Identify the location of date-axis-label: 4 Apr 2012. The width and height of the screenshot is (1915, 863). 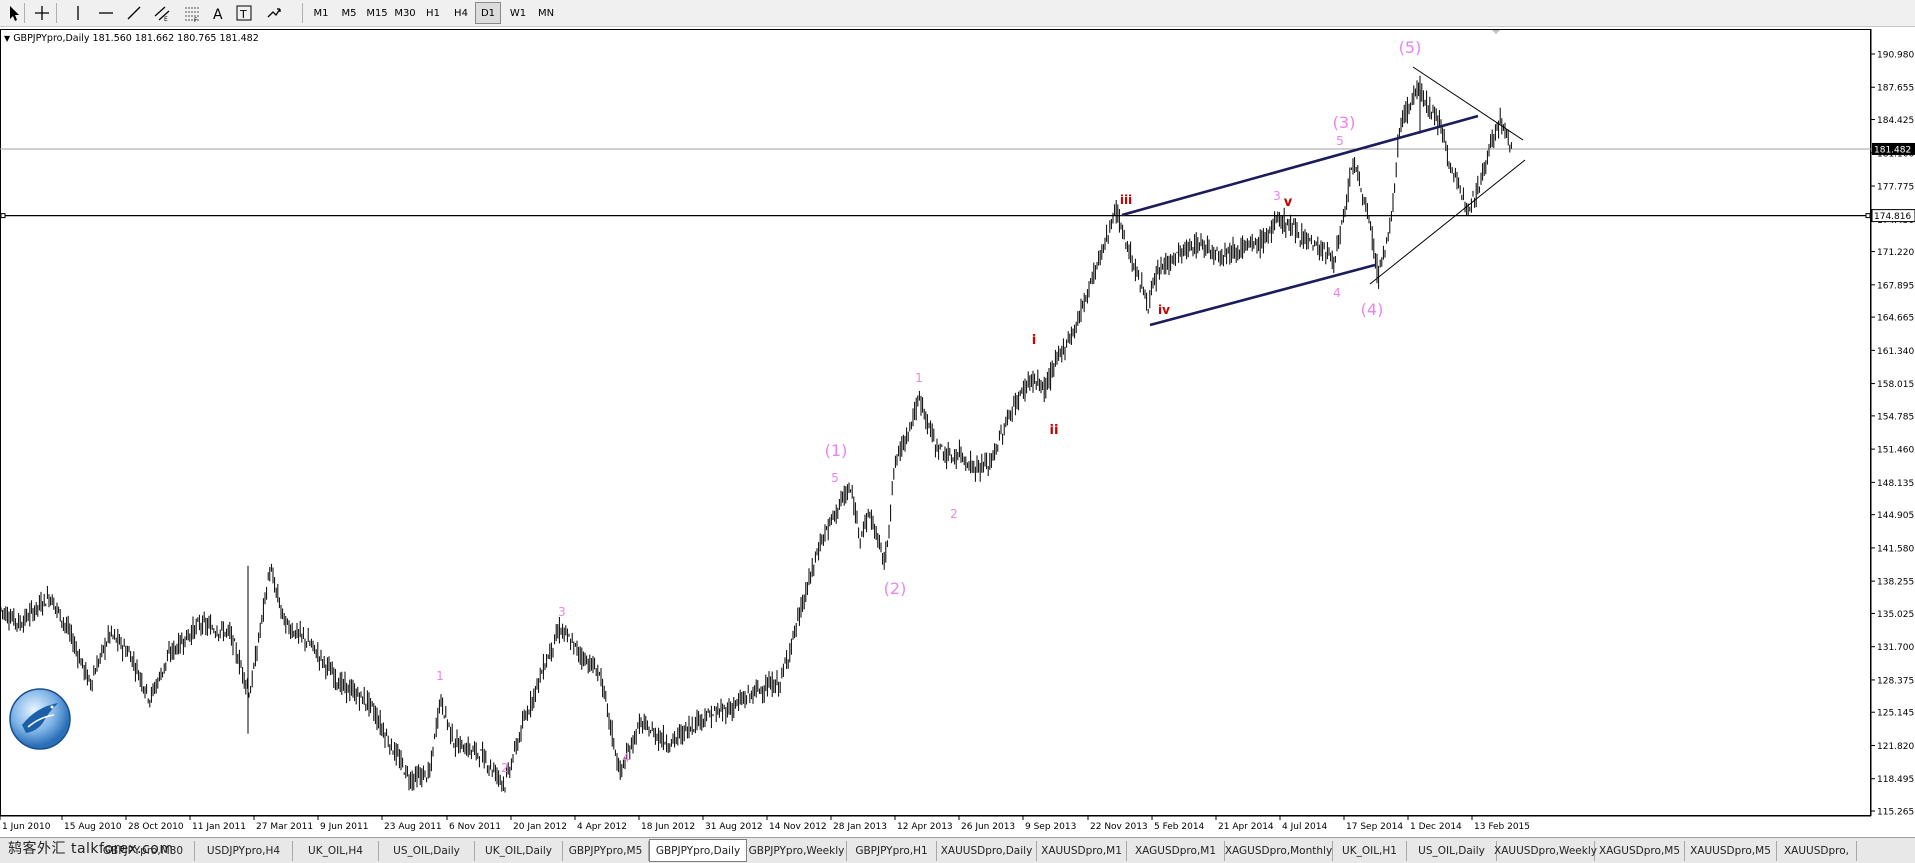
(602, 827).